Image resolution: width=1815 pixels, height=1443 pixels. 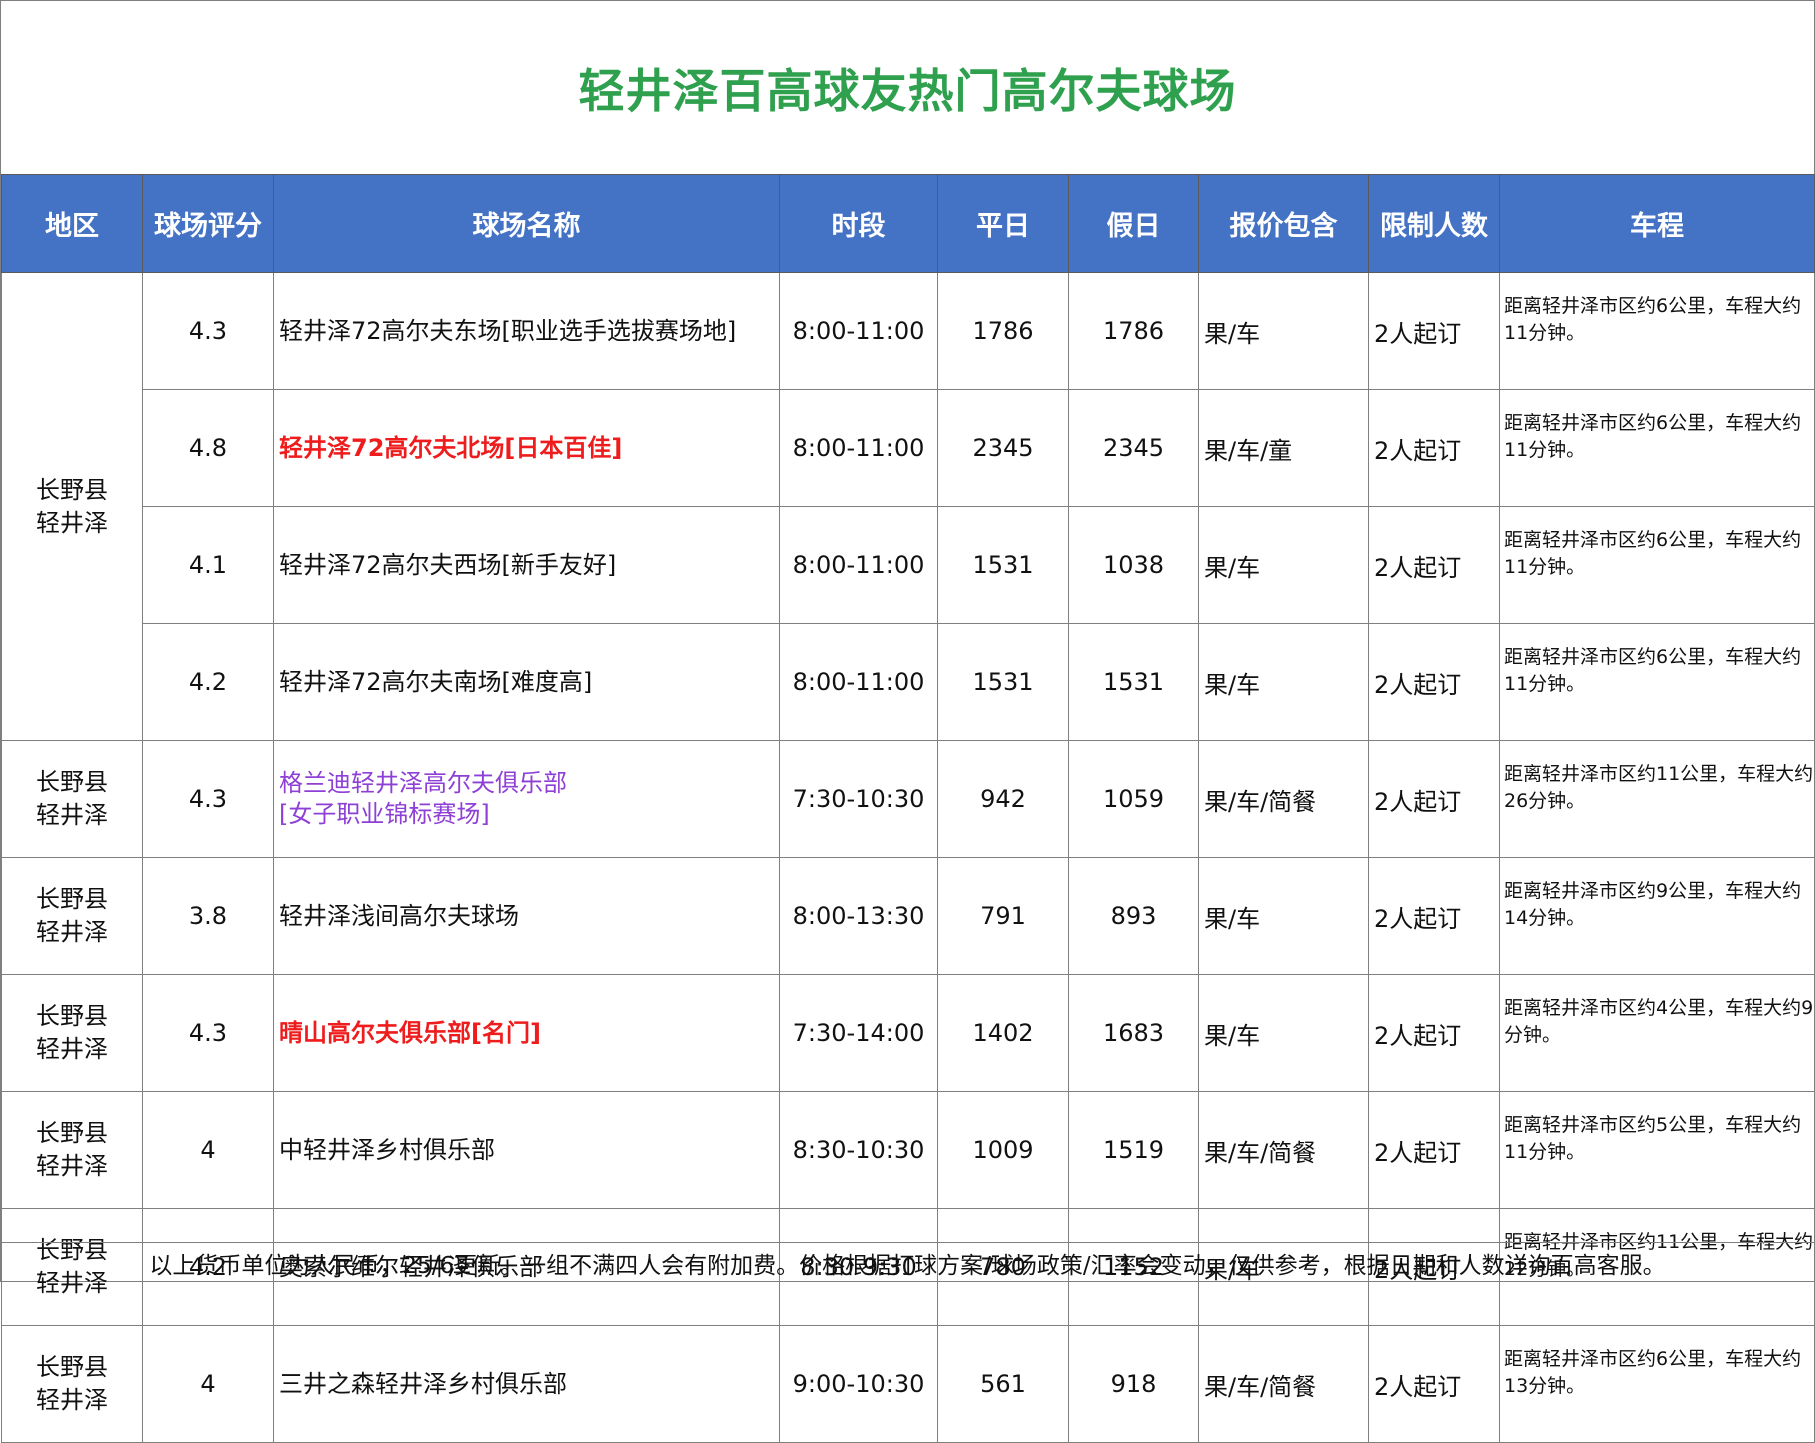 I want to click on holiday-price-cell: 1683, so click(x=1133, y=1033).